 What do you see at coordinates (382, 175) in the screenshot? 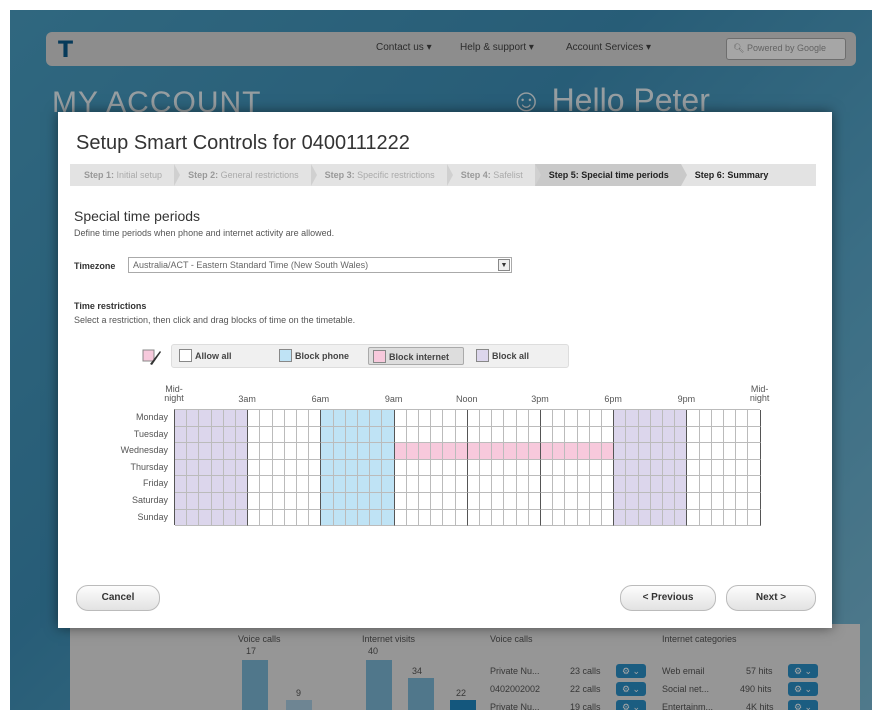
I see `step-specific-restrictions: Step 3: Specific restrictions` at bounding box center [382, 175].